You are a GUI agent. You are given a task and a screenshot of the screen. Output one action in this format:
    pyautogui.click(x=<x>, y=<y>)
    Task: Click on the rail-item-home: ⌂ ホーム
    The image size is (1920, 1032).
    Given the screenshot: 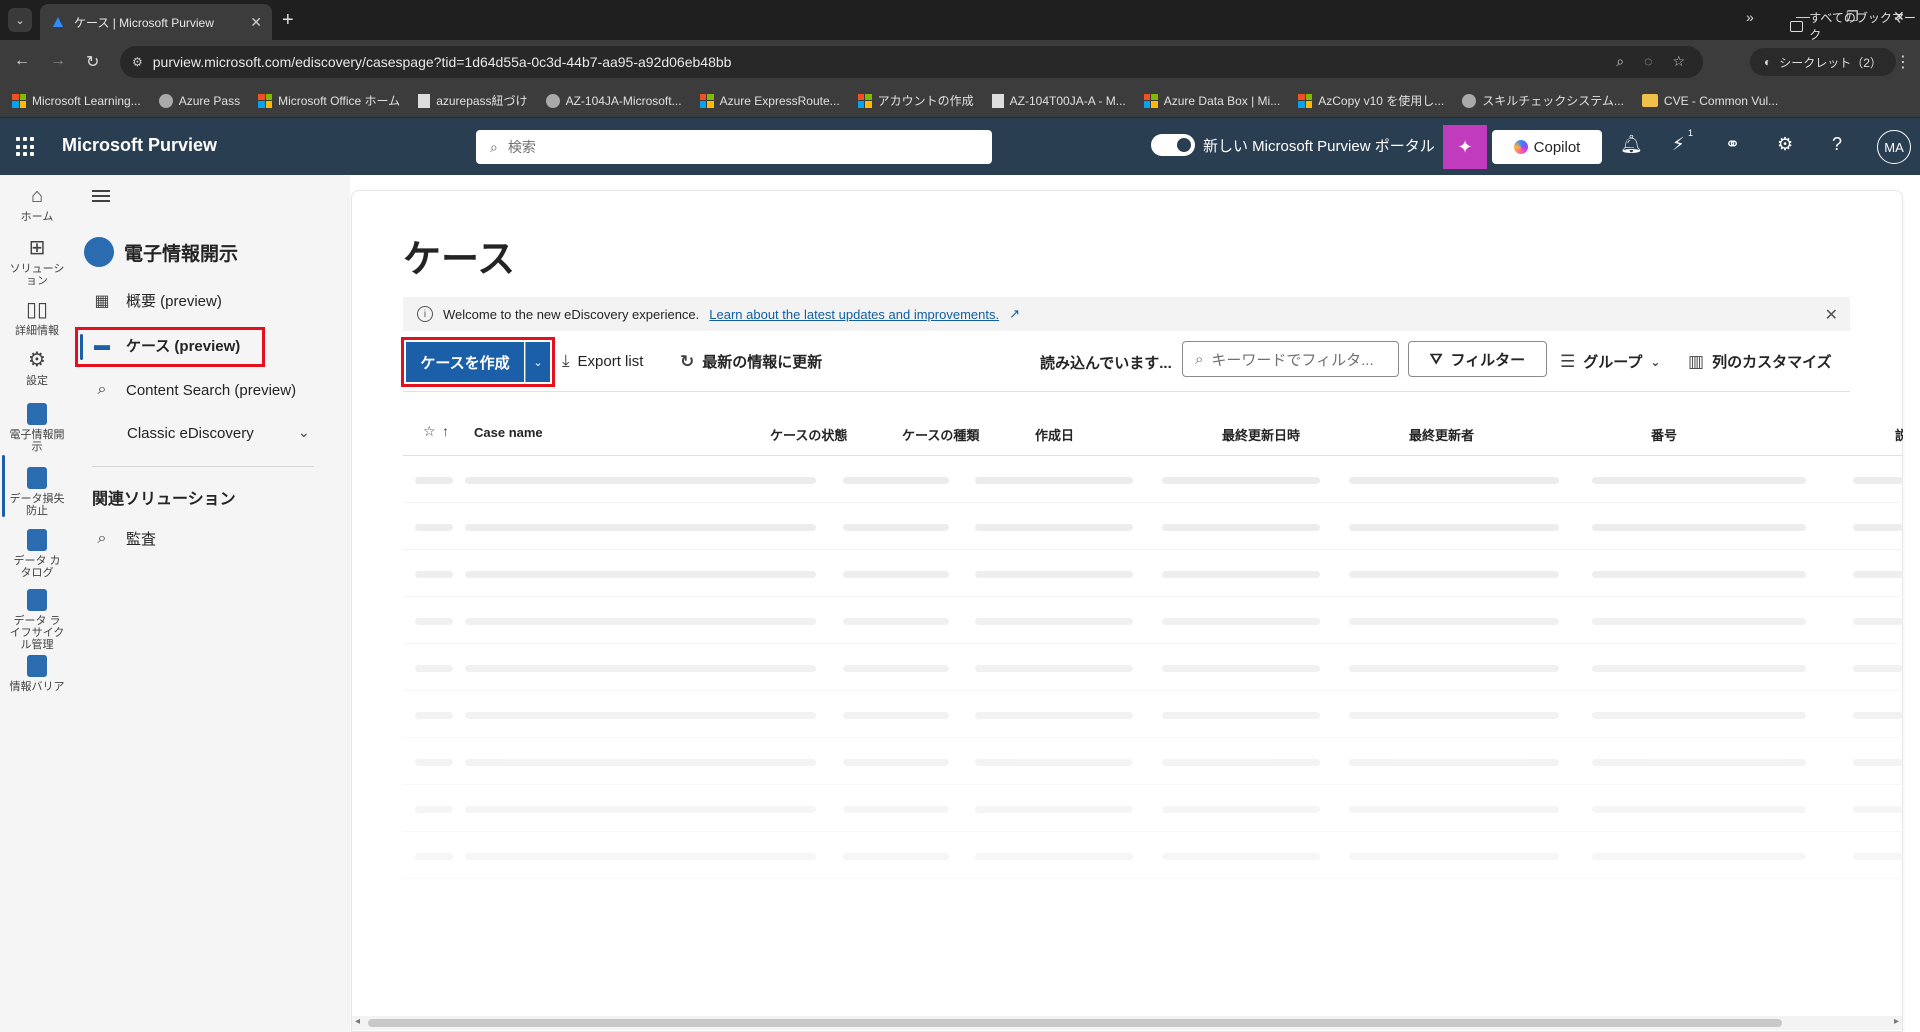 What is the action you would take?
    pyautogui.click(x=37, y=203)
    